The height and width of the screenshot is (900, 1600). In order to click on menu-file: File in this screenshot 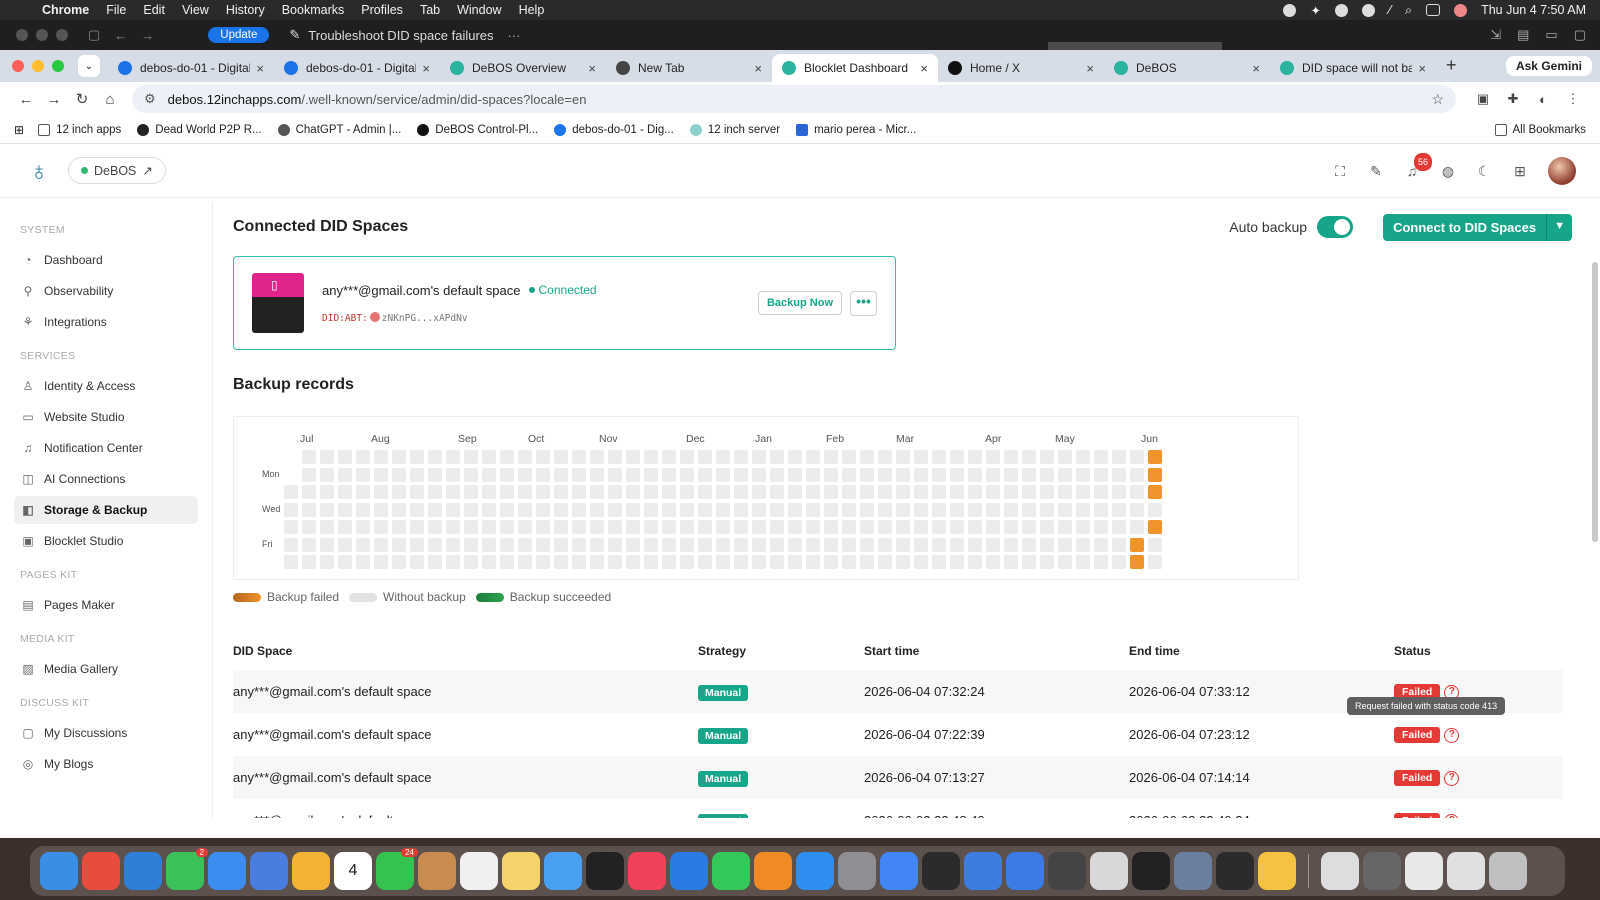, I will do `click(116, 10)`.